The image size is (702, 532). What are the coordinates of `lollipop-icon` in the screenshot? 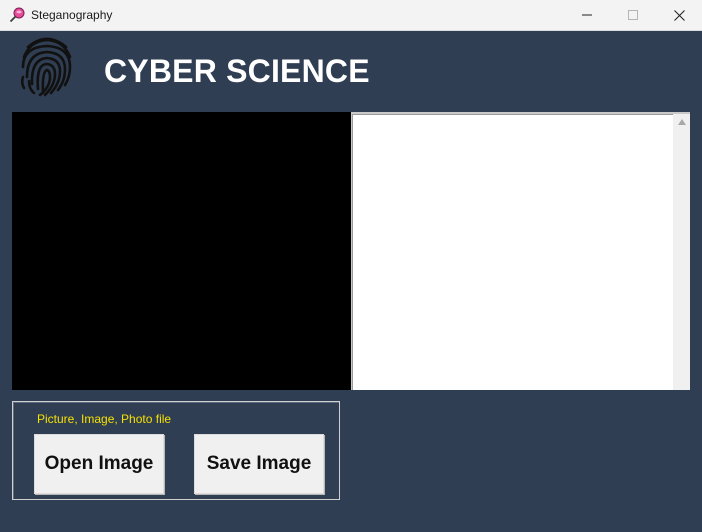 It's located at (17, 15).